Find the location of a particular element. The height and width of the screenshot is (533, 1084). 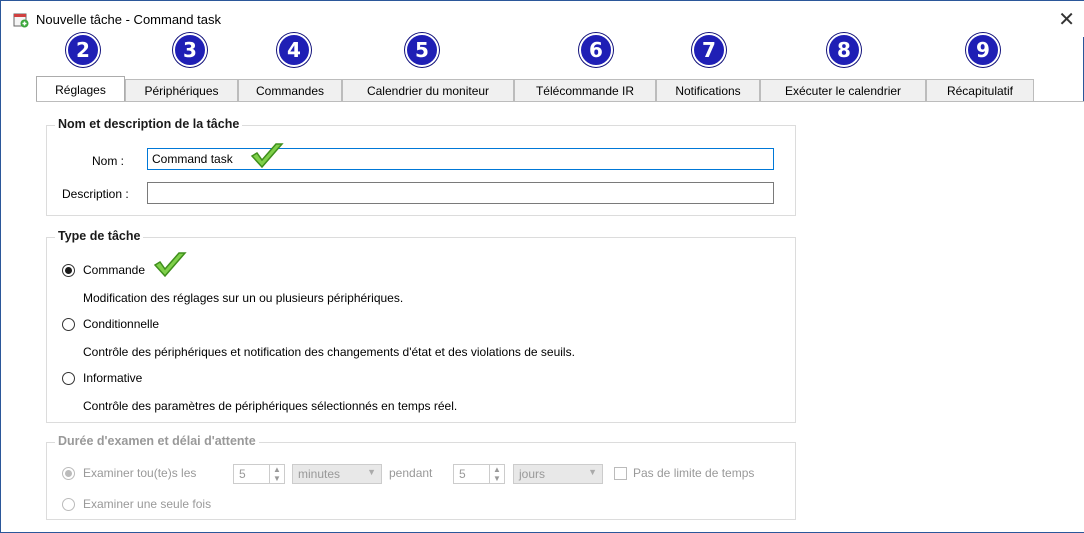

radio-conditionnelle is located at coordinates (68, 324).